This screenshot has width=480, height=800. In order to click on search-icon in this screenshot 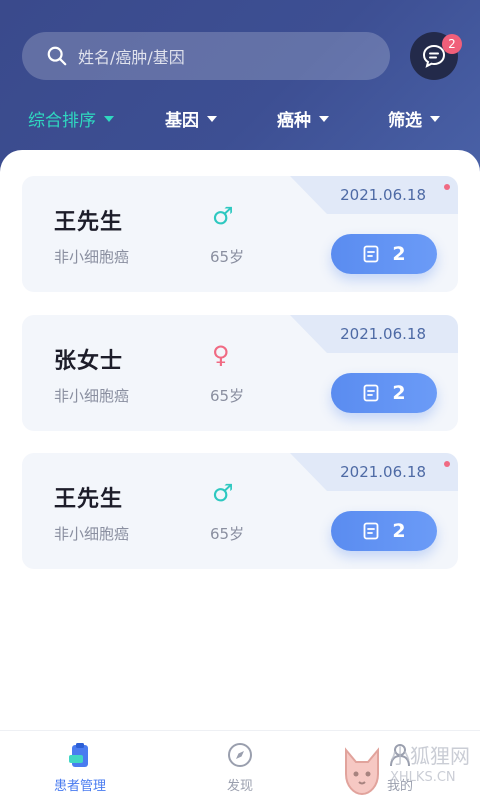, I will do `click(57, 56)`.